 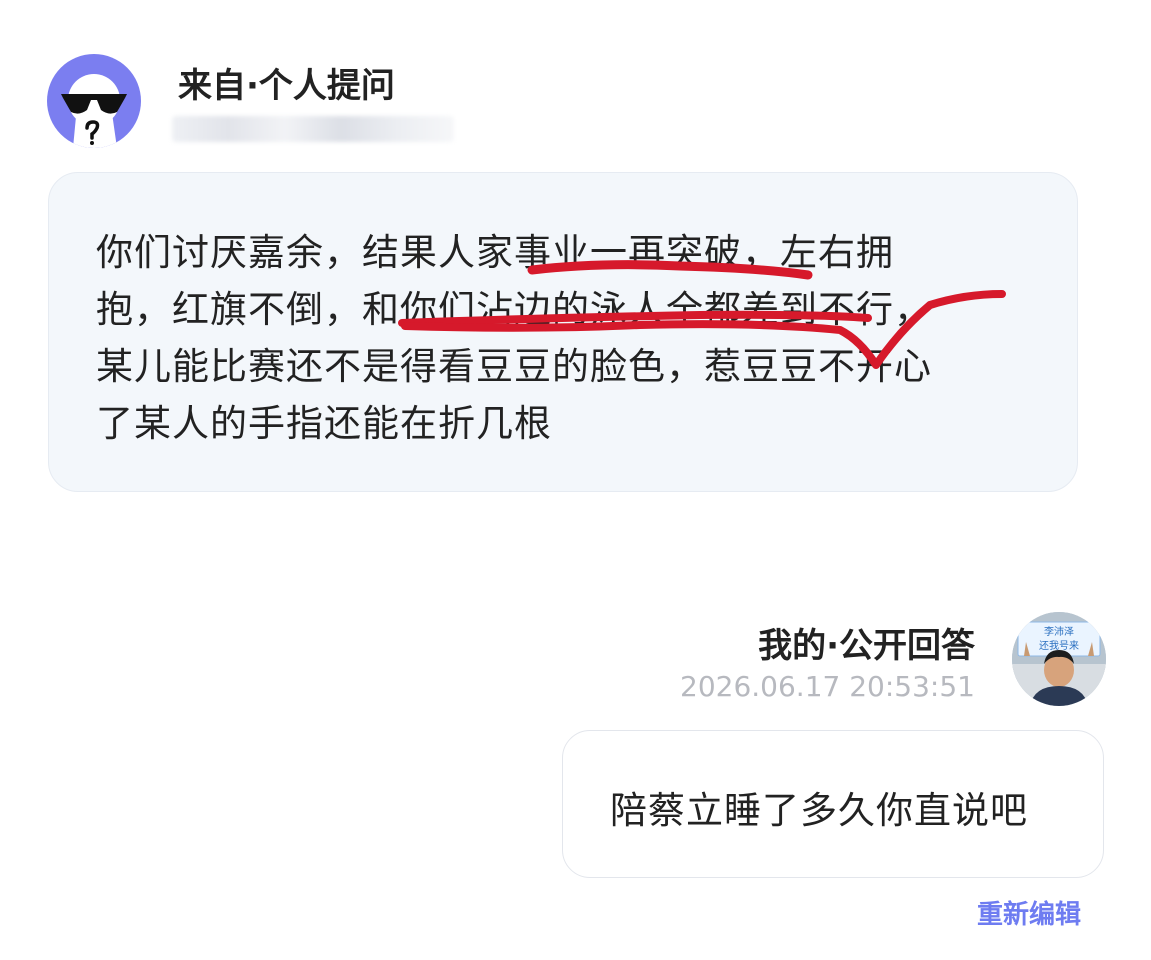 I want to click on user-avatar-photo: 李沛泽 还我号来, so click(x=1059, y=659).